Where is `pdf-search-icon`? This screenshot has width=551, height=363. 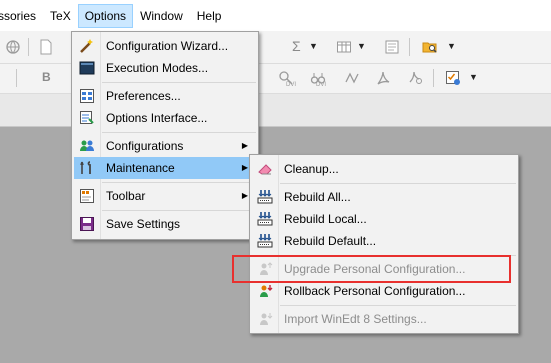 pdf-search-icon is located at coordinates (416, 78).